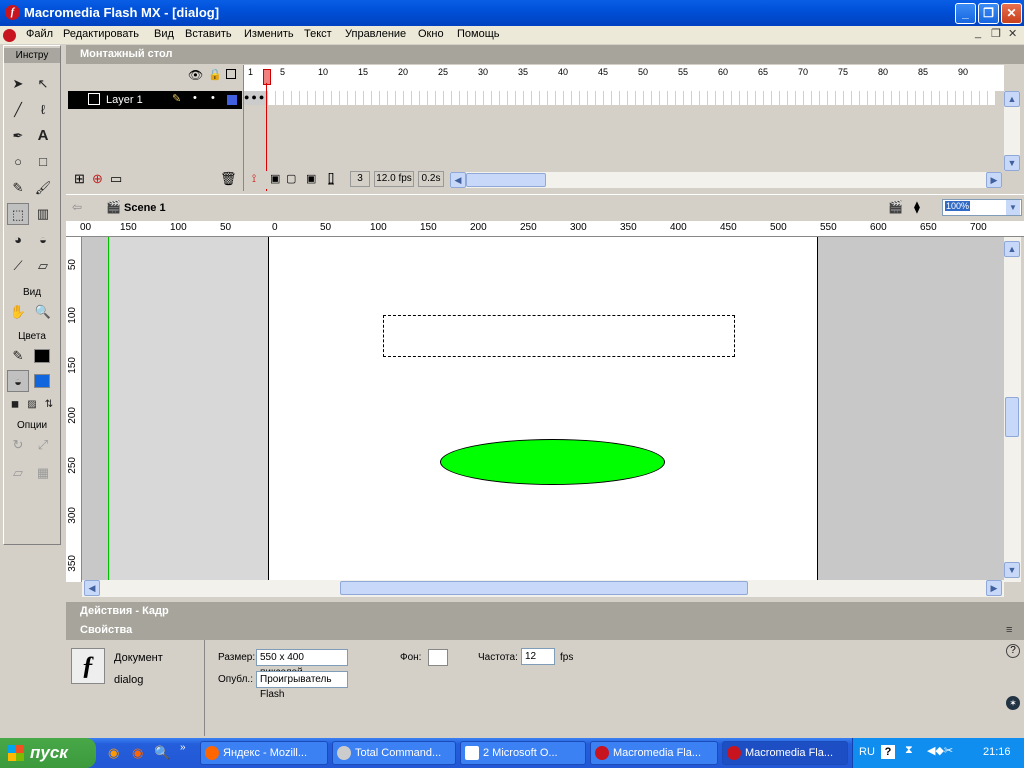 This screenshot has width=1024, height=768. What do you see at coordinates (269, 34) in the screenshot?
I see `menu-modify: Изменить` at bounding box center [269, 34].